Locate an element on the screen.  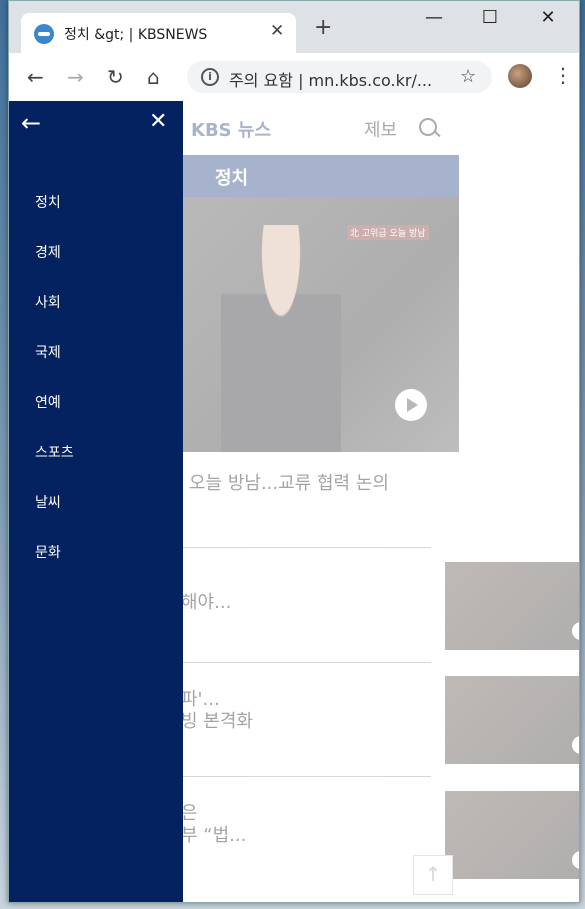
browser-toolbar: ← → ↻ ⌂ i 주의 요함 | mn.kbs.co.kr/... ☆ ⋮ is located at coordinates (294, 77).